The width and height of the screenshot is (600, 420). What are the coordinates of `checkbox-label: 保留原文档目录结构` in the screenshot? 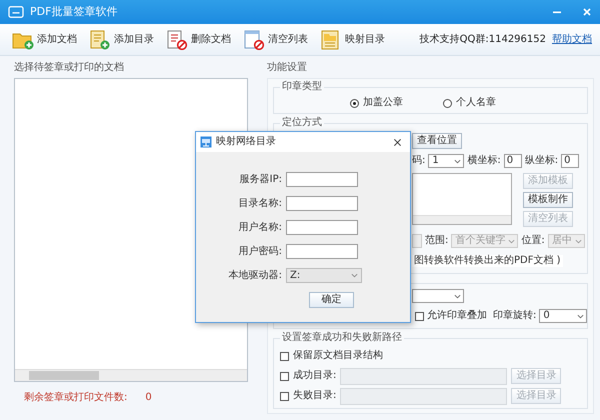 It's located at (338, 356).